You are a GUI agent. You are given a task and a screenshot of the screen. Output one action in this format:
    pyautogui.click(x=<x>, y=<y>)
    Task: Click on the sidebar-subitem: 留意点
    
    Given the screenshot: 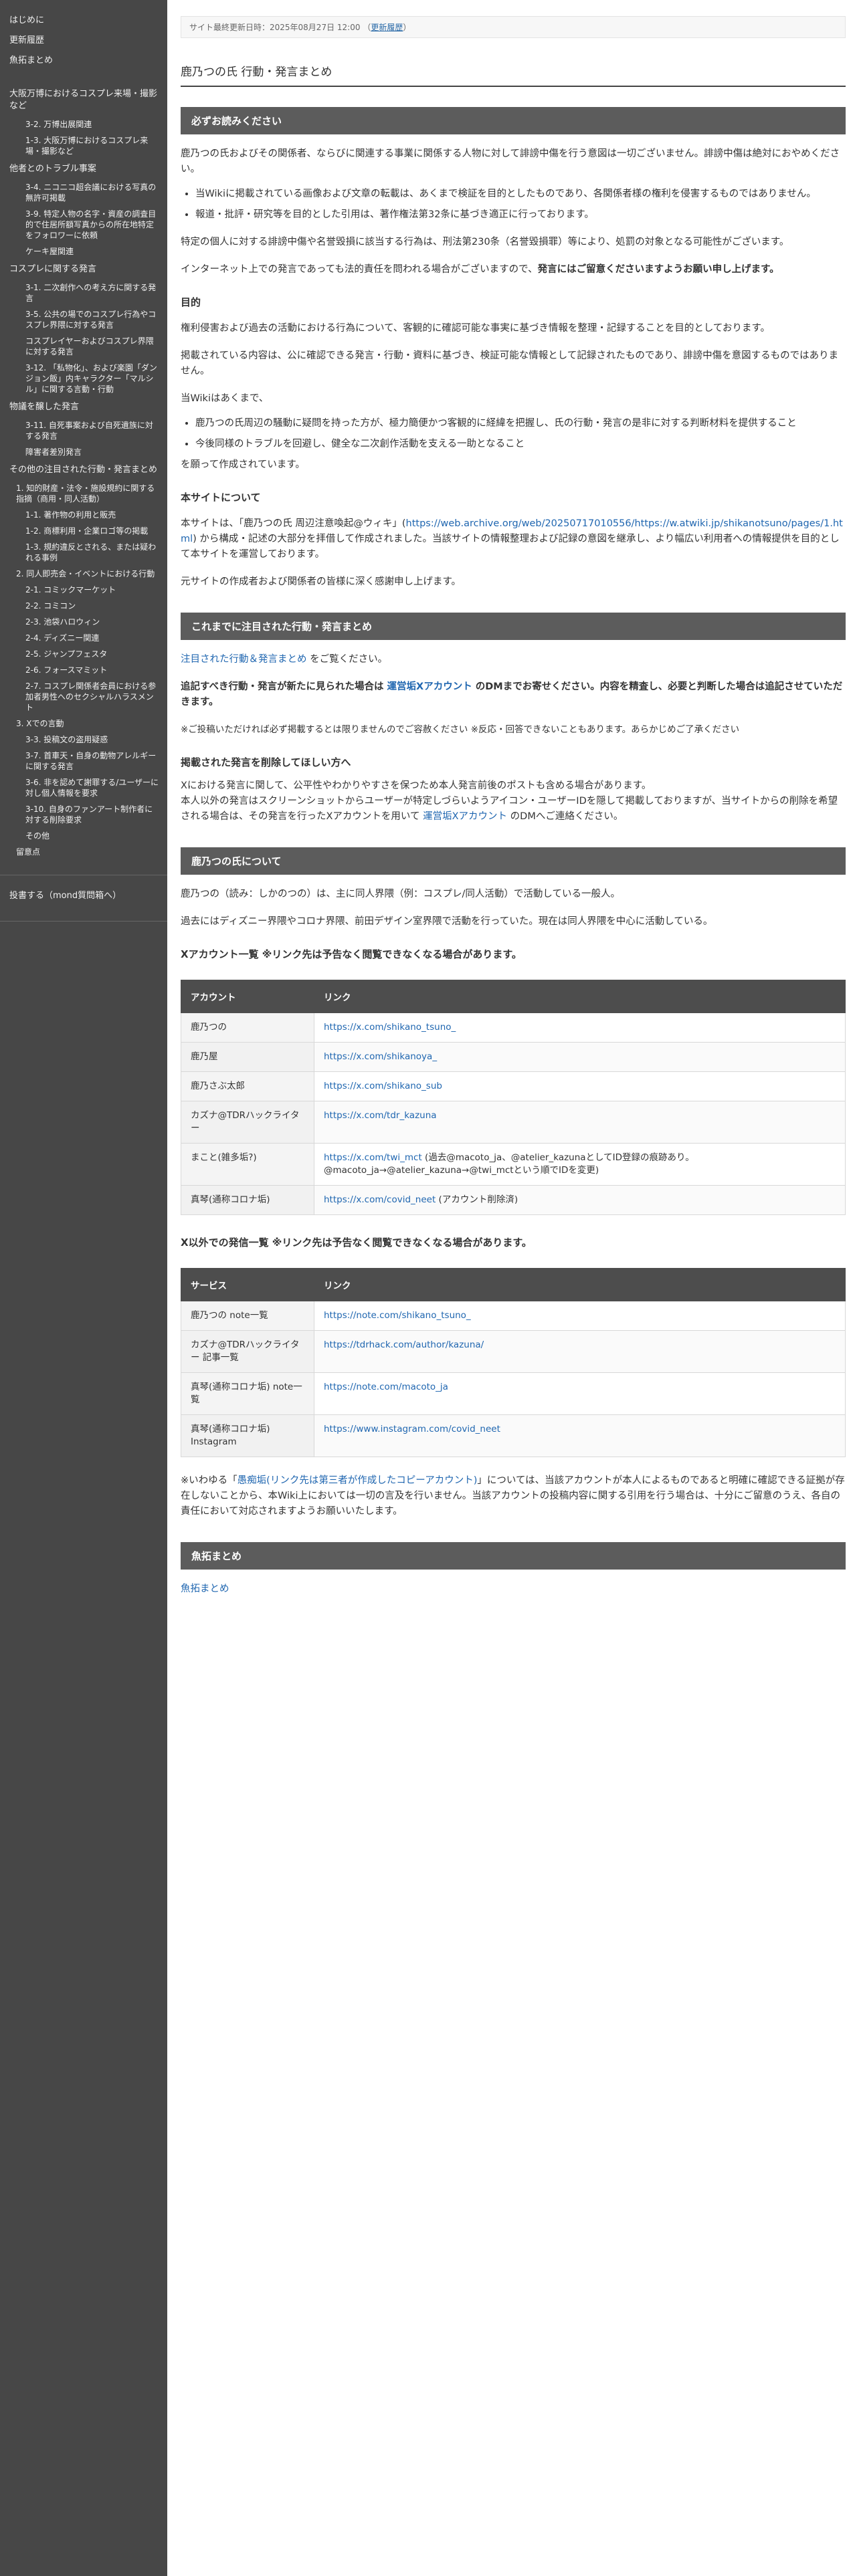 What is the action you would take?
    pyautogui.click(x=84, y=852)
    